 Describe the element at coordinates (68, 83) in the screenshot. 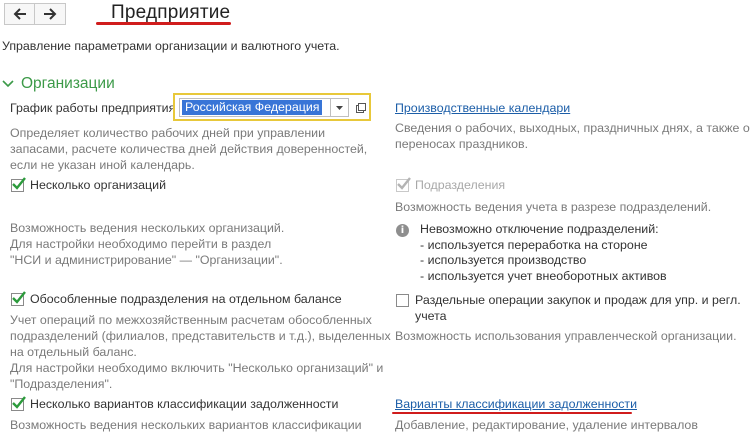

I see `section-title: Организации` at that location.